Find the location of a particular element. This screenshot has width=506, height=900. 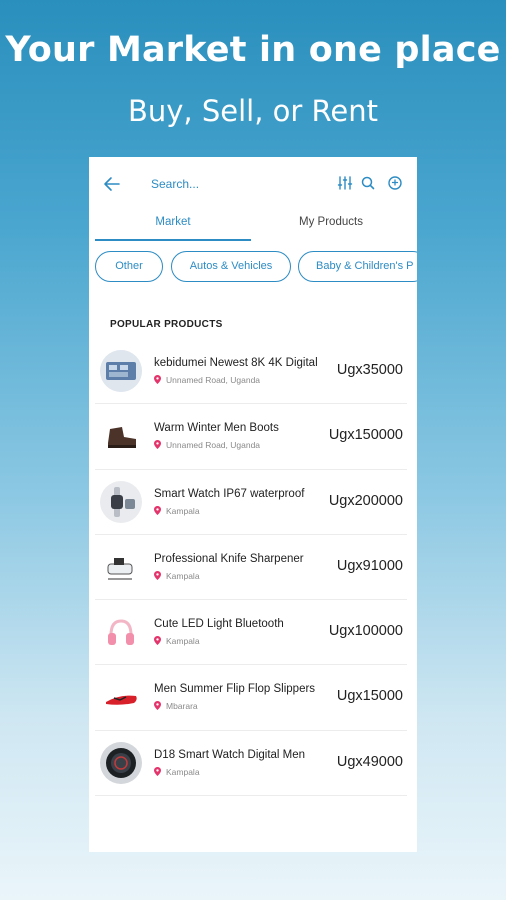

top-bar is located at coordinates (253, 184).